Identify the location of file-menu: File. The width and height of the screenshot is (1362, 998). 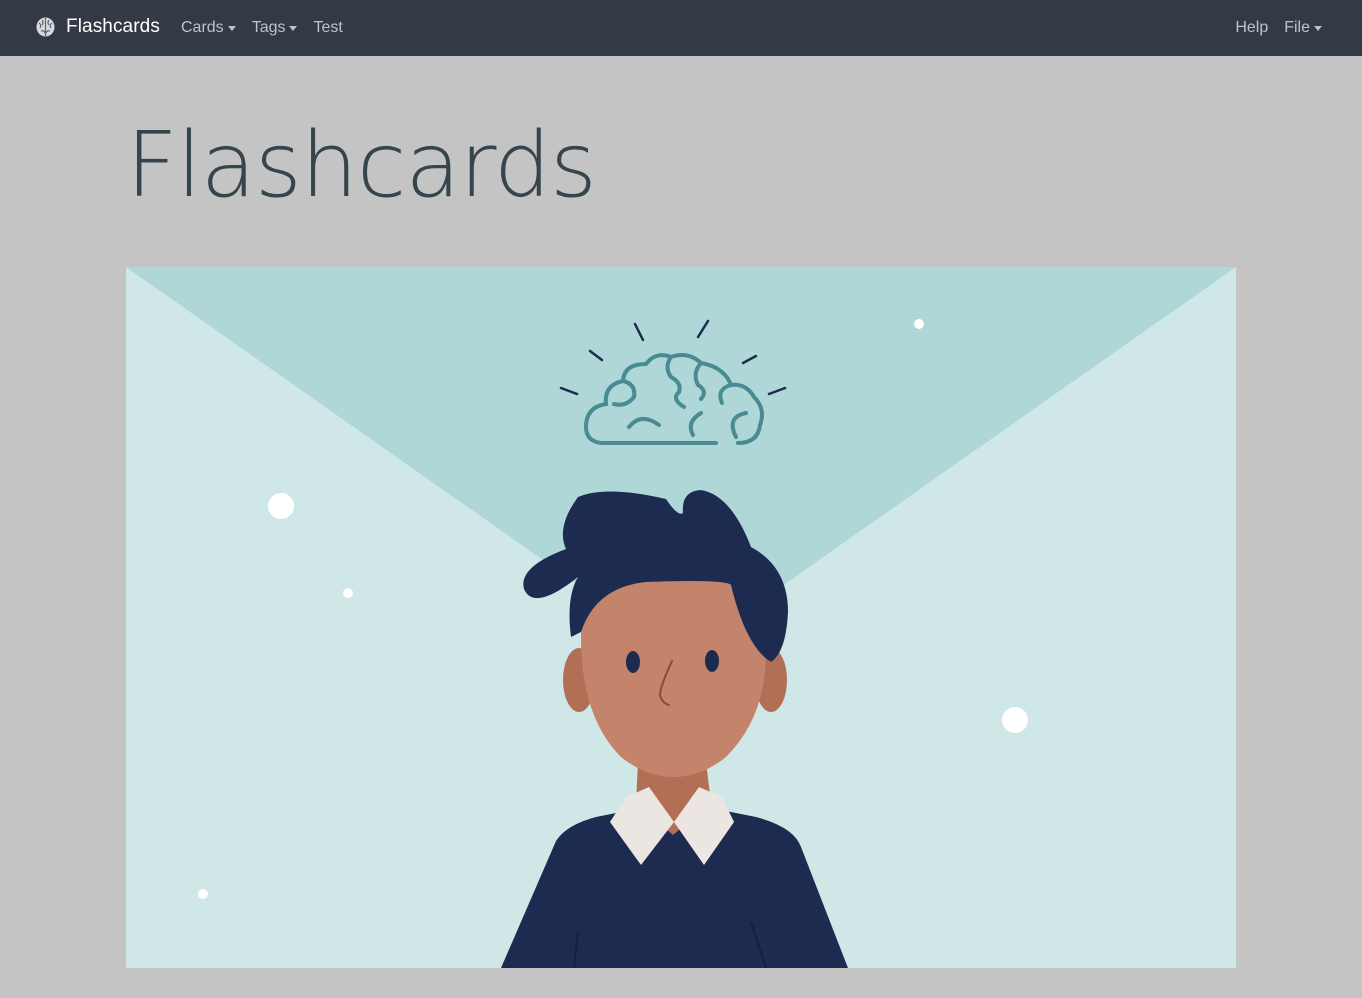
(1303, 28).